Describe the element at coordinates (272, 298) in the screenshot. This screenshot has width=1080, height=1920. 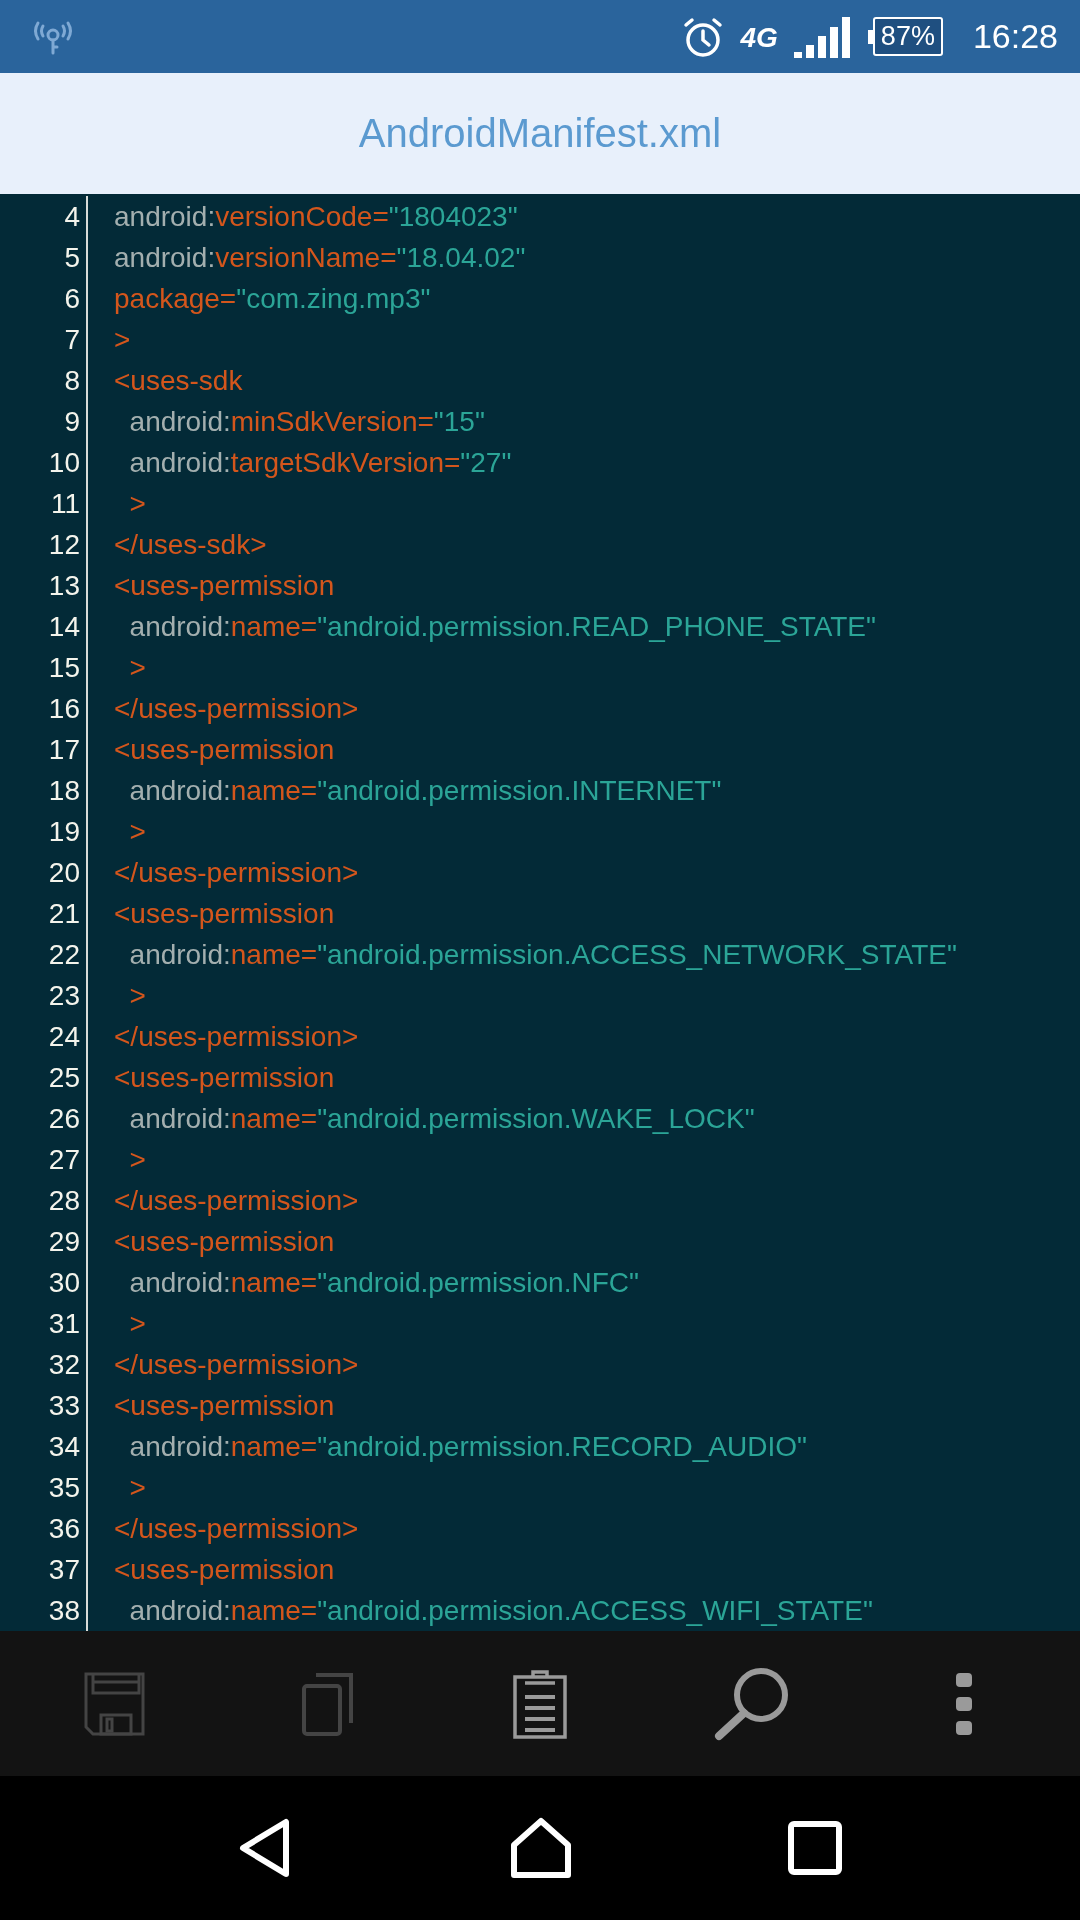
I see `code-line: package="com.zing.mp3"` at that location.